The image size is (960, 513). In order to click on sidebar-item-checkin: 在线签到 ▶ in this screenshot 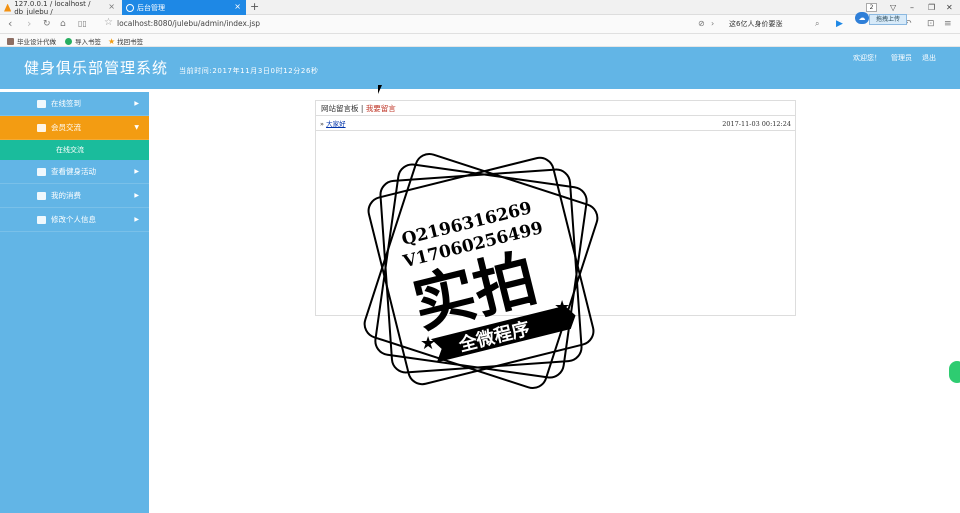, I will do `click(74, 104)`.